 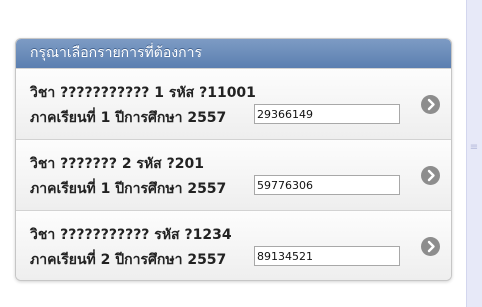 What do you see at coordinates (474, 148) in the screenshot?
I see `scrollbar-grip-icon: ≡` at bounding box center [474, 148].